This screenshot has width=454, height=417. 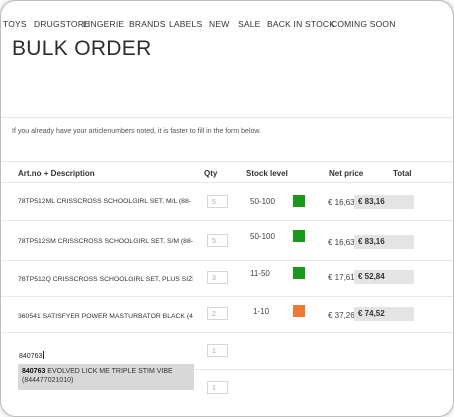 I want to click on col-header-total: Total, so click(x=402, y=173).